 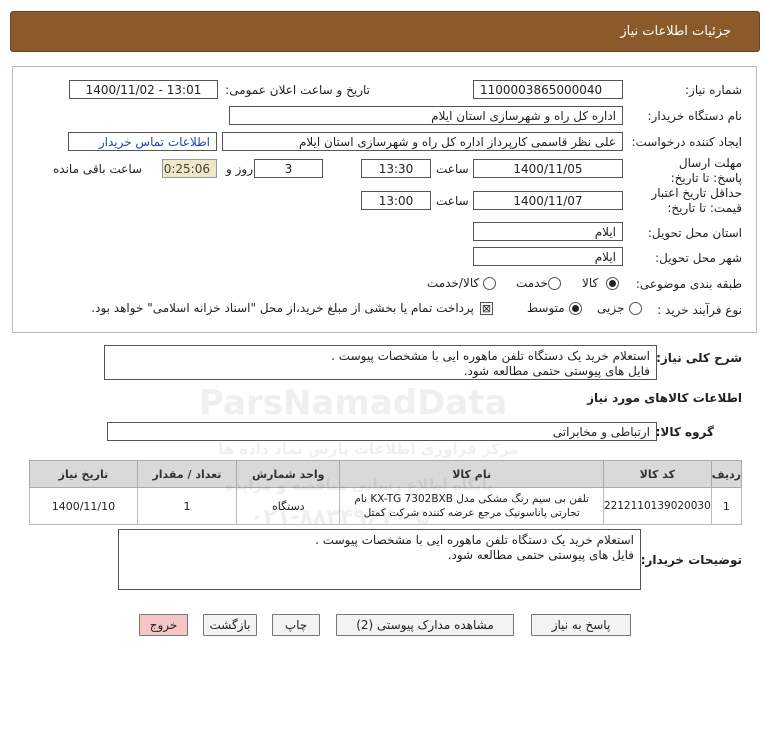 I want to click on watermark-brand: ParsNamadData, so click(x=353, y=403).